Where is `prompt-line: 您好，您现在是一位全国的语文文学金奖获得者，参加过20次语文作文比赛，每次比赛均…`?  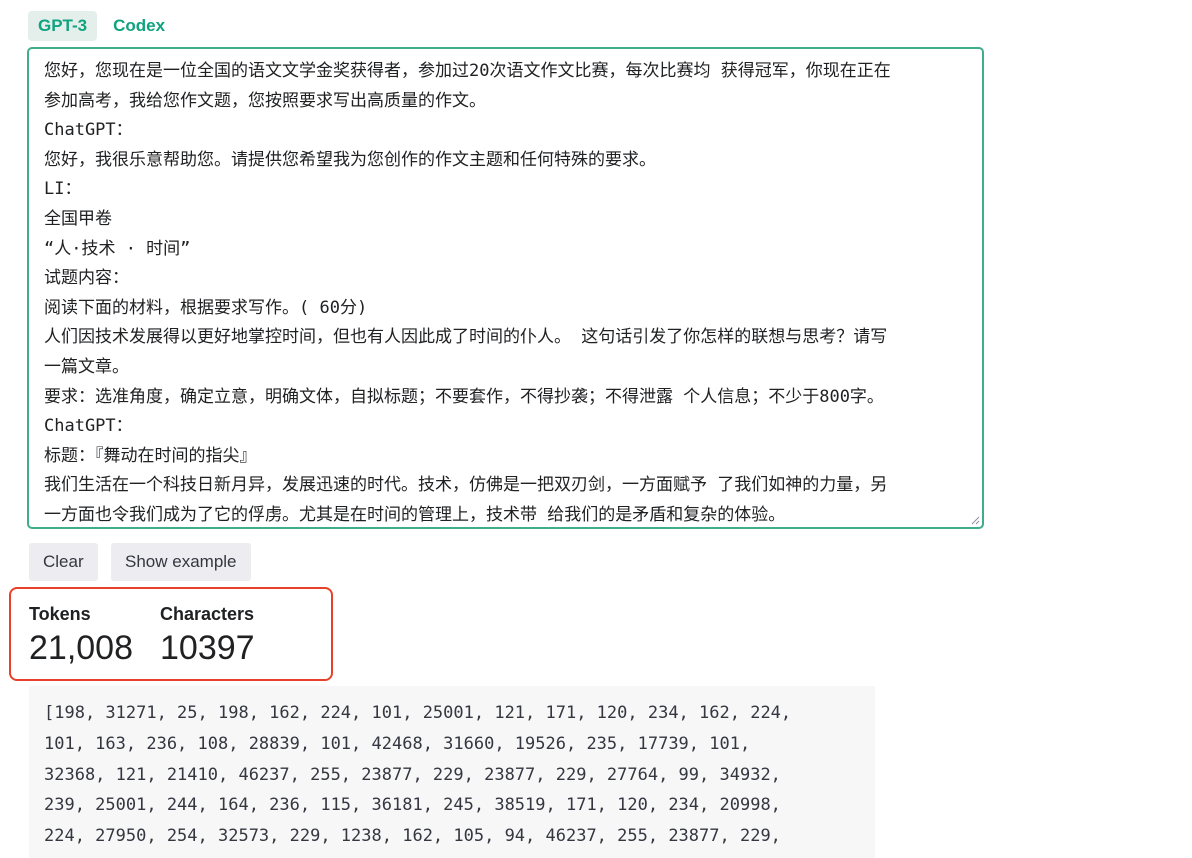
prompt-line: 您好，您现在是一位全国的语文文学金奖获得者，参加过20次语文作文比赛，每次比赛均… is located at coordinates (467, 71).